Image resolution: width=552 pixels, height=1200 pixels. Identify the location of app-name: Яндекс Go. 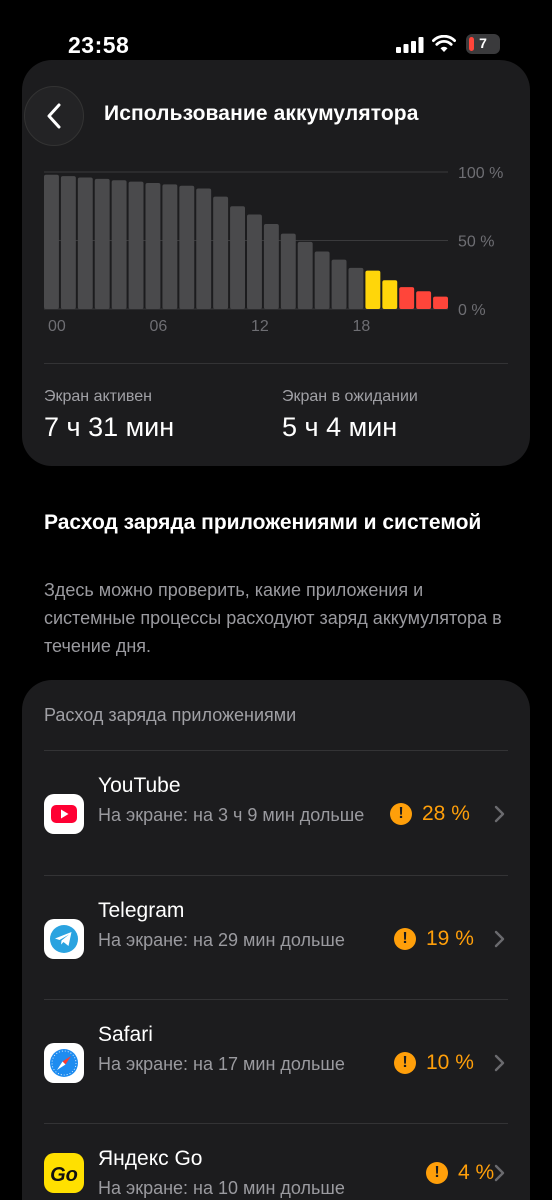
(150, 1158).